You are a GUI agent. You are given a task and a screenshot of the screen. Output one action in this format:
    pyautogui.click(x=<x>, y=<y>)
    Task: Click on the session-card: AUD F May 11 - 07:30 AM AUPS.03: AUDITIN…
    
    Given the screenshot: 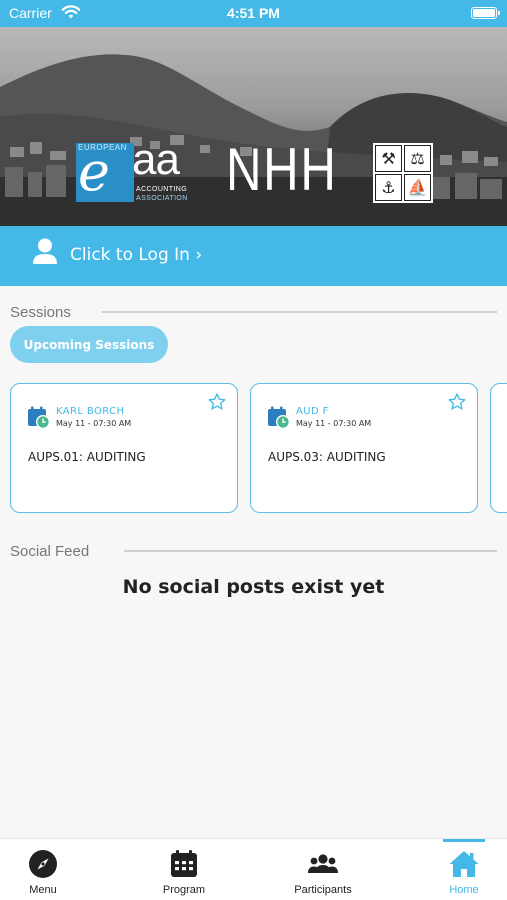 What is the action you would take?
    pyautogui.click(x=364, y=448)
    